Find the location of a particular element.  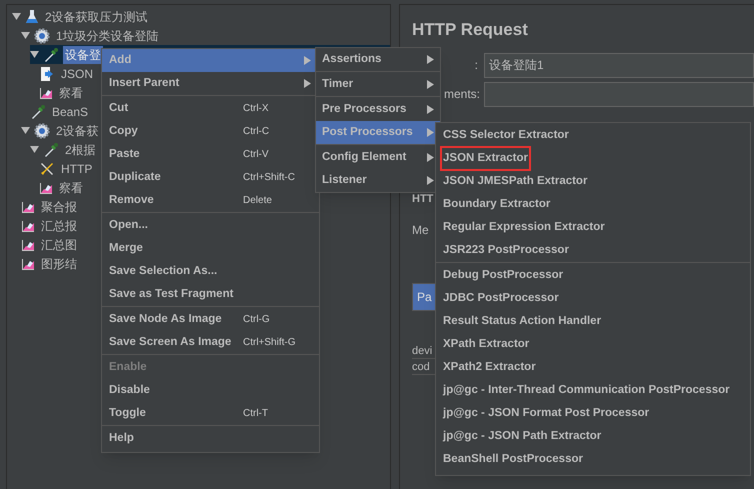

menu-item: Disable is located at coordinates (210, 390).